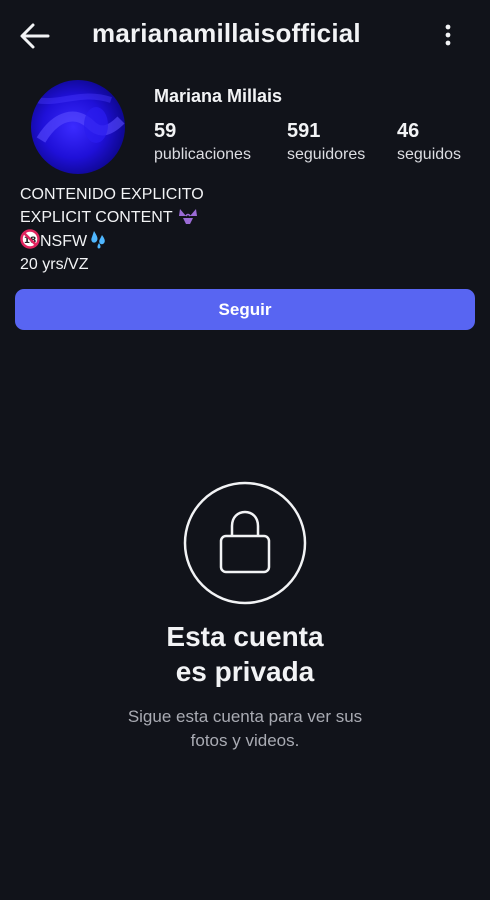 The width and height of the screenshot is (490, 900). What do you see at coordinates (429, 154) in the screenshot?
I see `stat-following-label: seguidos` at bounding box center [429, 154].